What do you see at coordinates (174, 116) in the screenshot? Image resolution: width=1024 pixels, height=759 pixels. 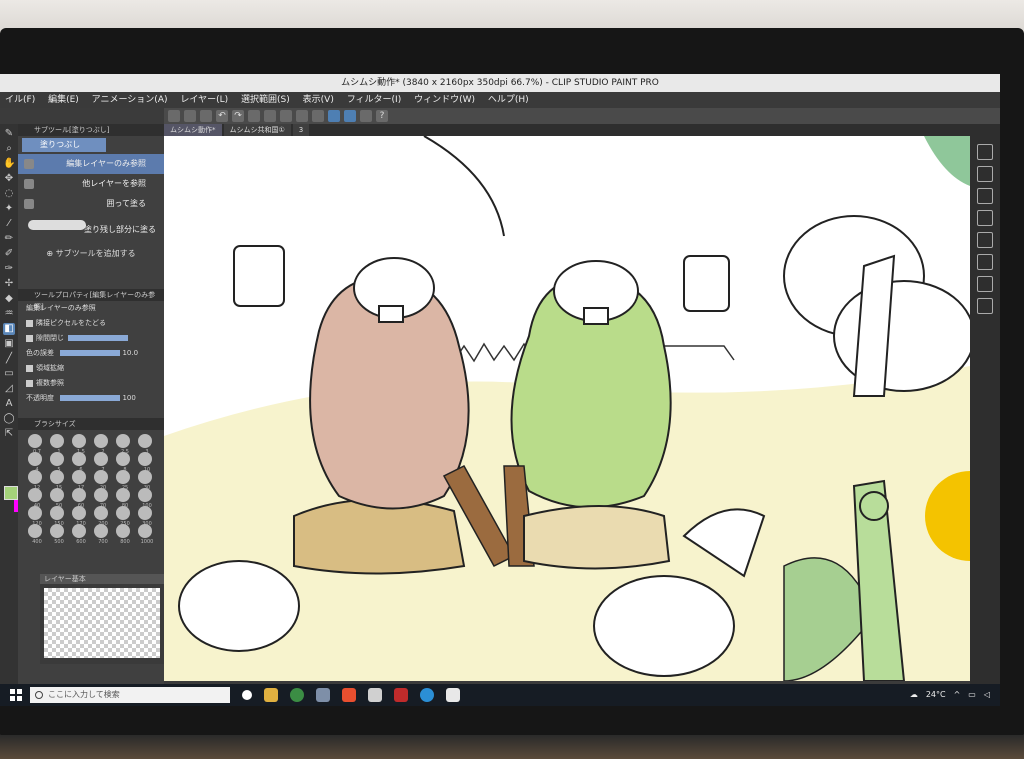 I see `new-icon` at bounding box center [174, 116].